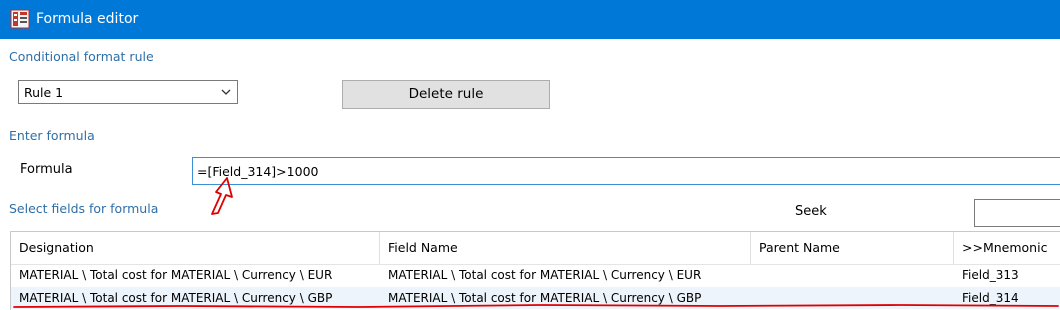 The width and height of the screenshot is (1060, 310). What do you see at coordinates (530, 19) in the screenshot?
I see `title-bar: Formula editor` at bounding box center [530, 19].